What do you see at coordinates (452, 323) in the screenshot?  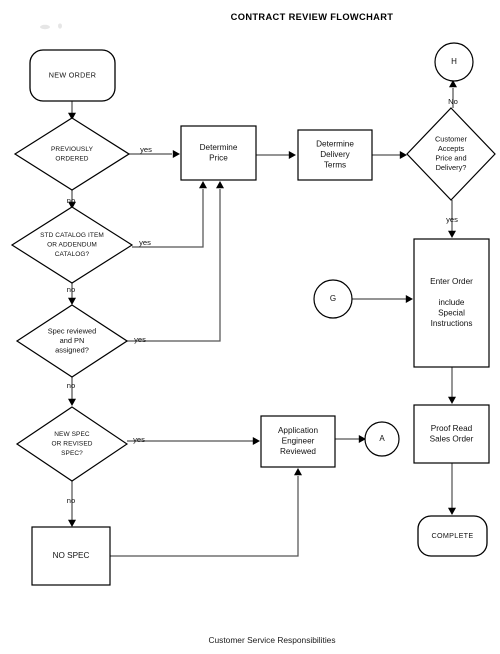 I see `node-label: Instructions` at bounding box center [452, 323].